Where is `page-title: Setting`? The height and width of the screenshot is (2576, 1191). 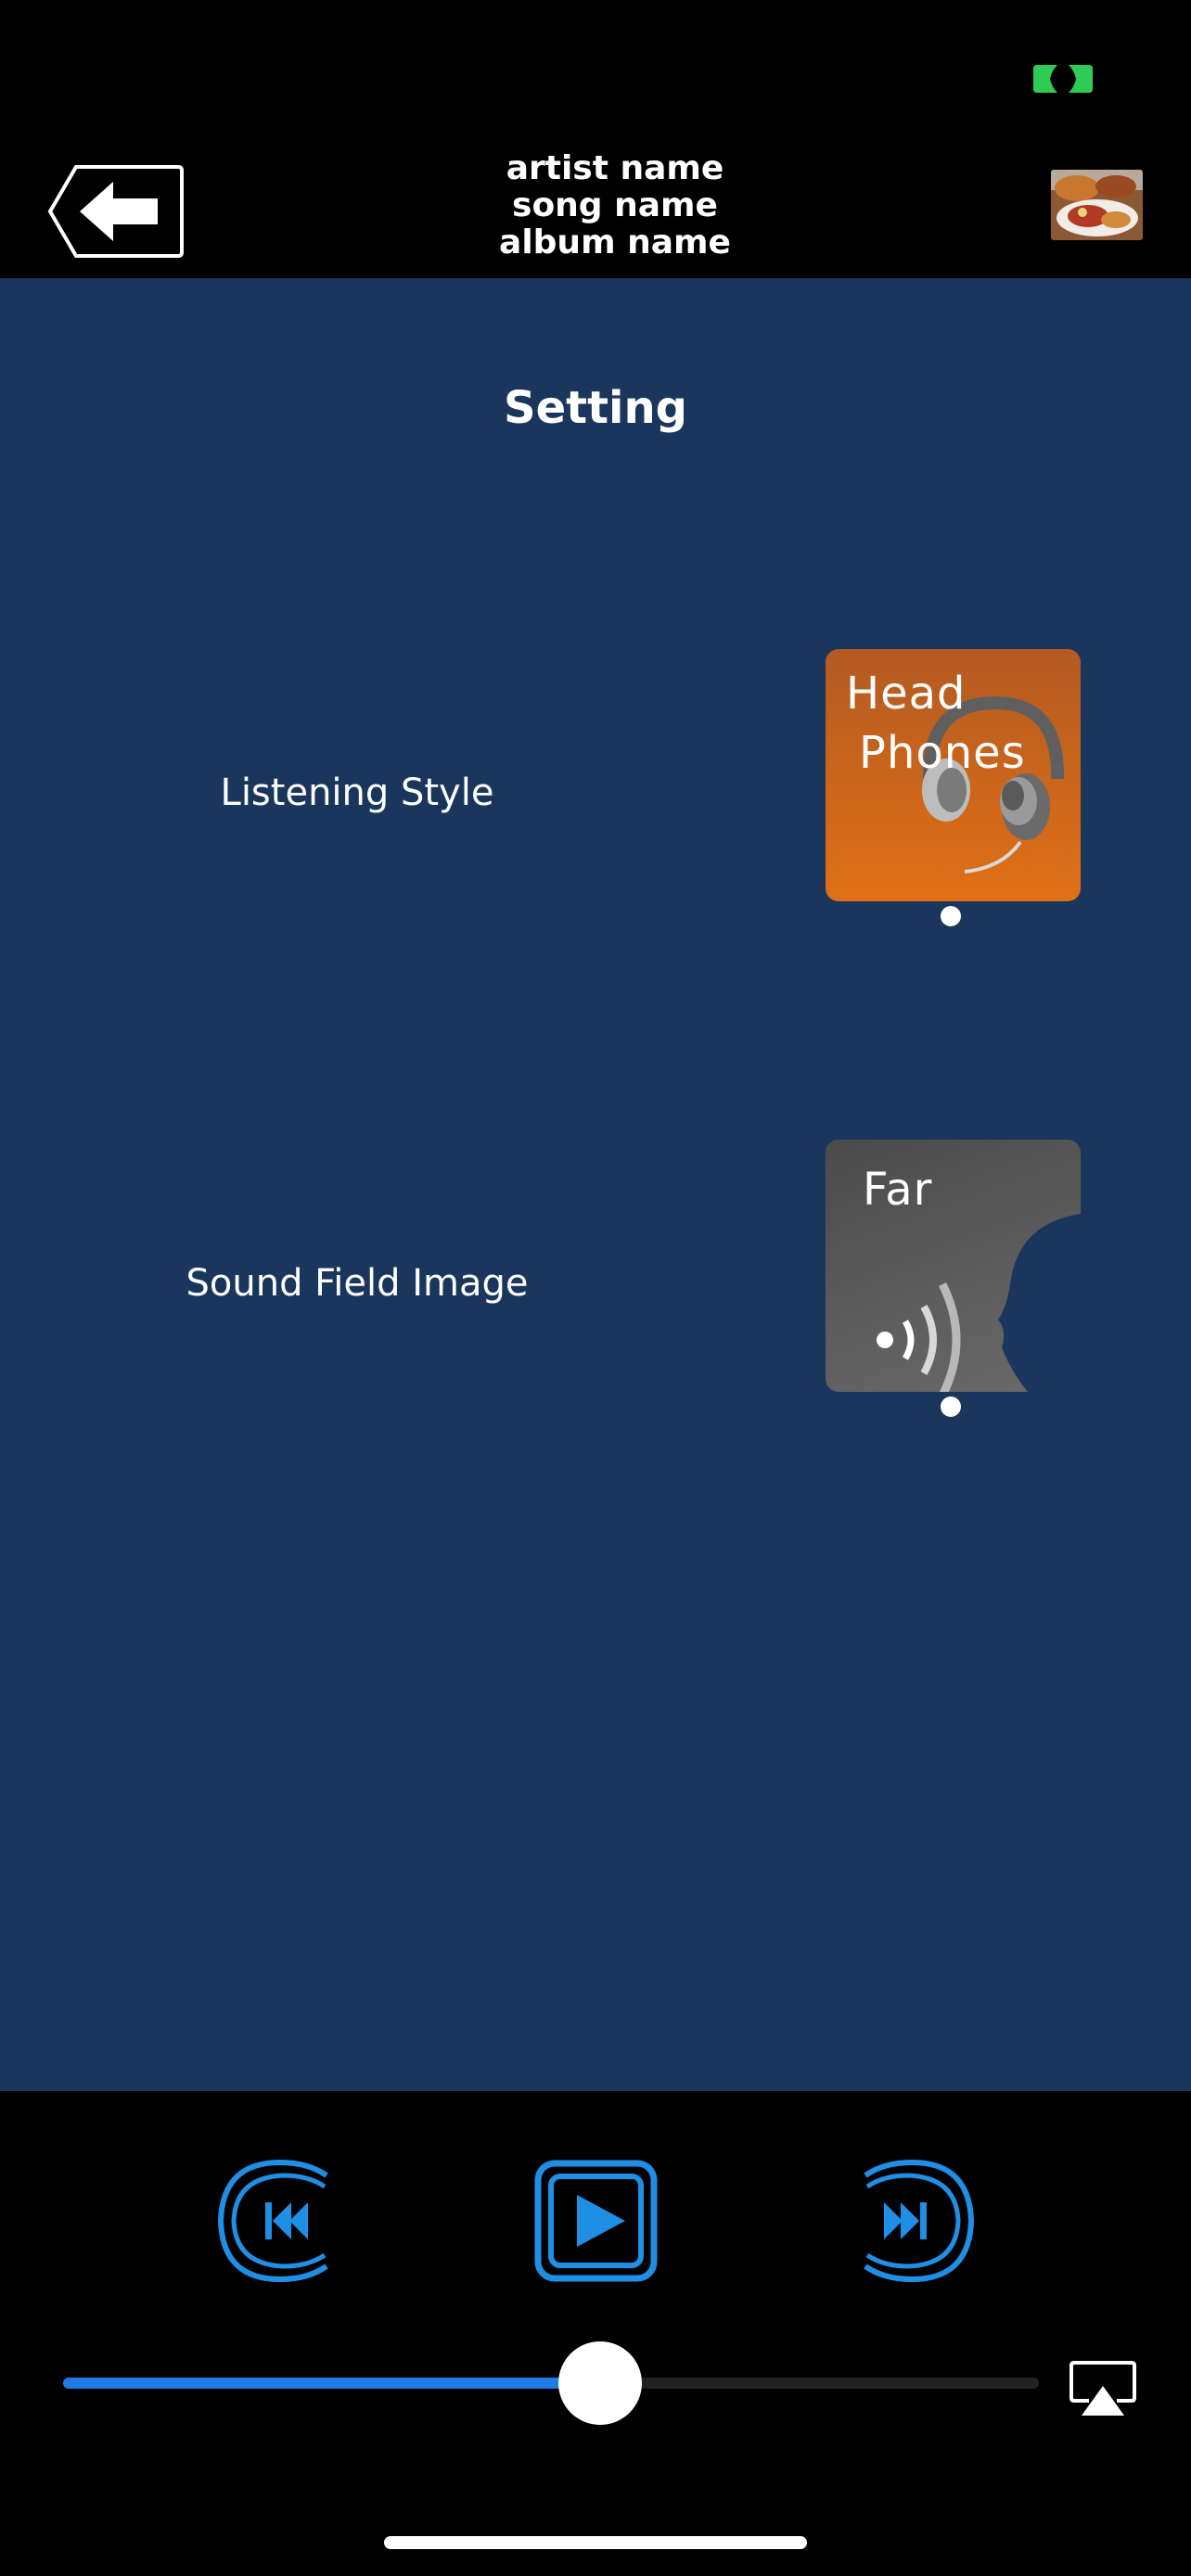
page-title: Setting is located at coordinates (595, 408).